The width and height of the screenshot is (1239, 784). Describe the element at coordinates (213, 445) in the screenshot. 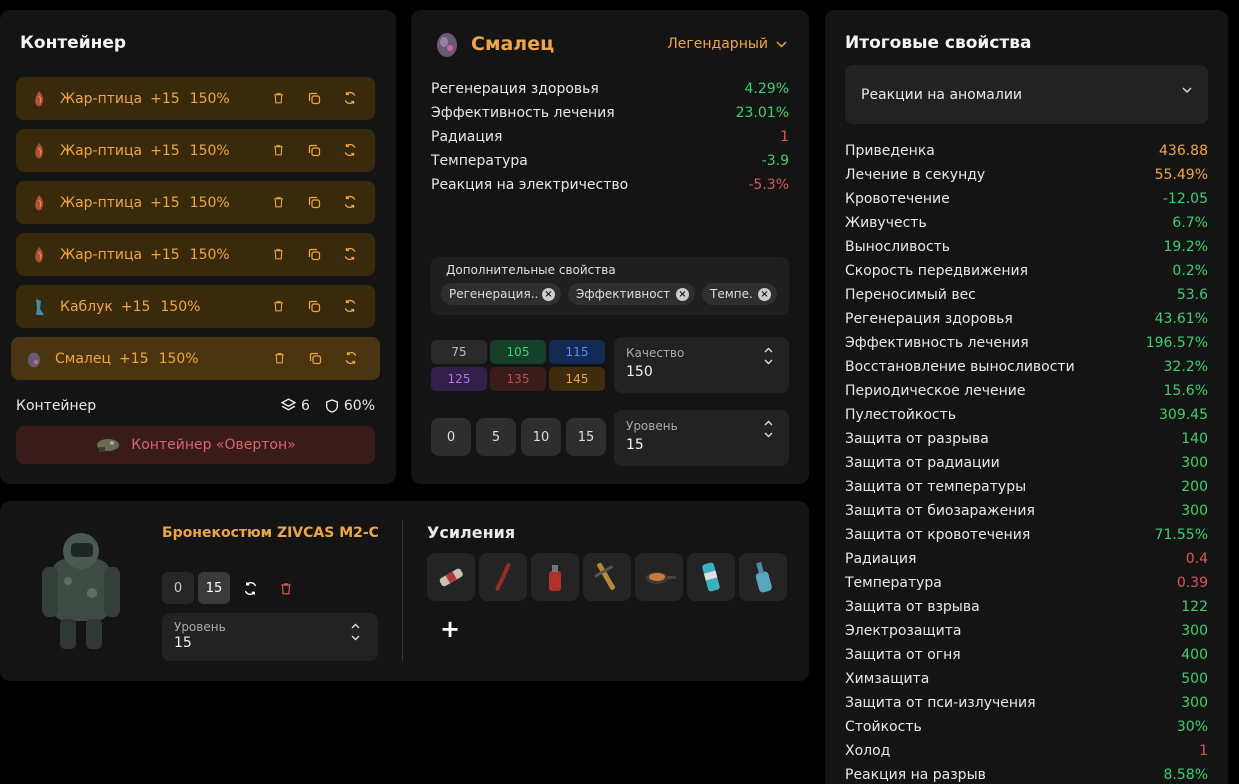

I see `container-button-label: Контейнер «Овертон»` at that location.